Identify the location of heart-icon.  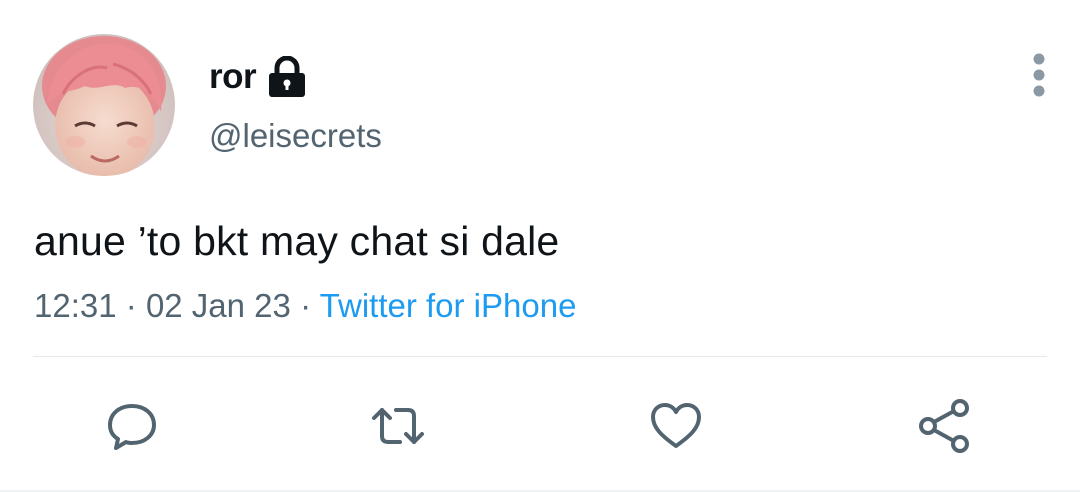
(676, 425).